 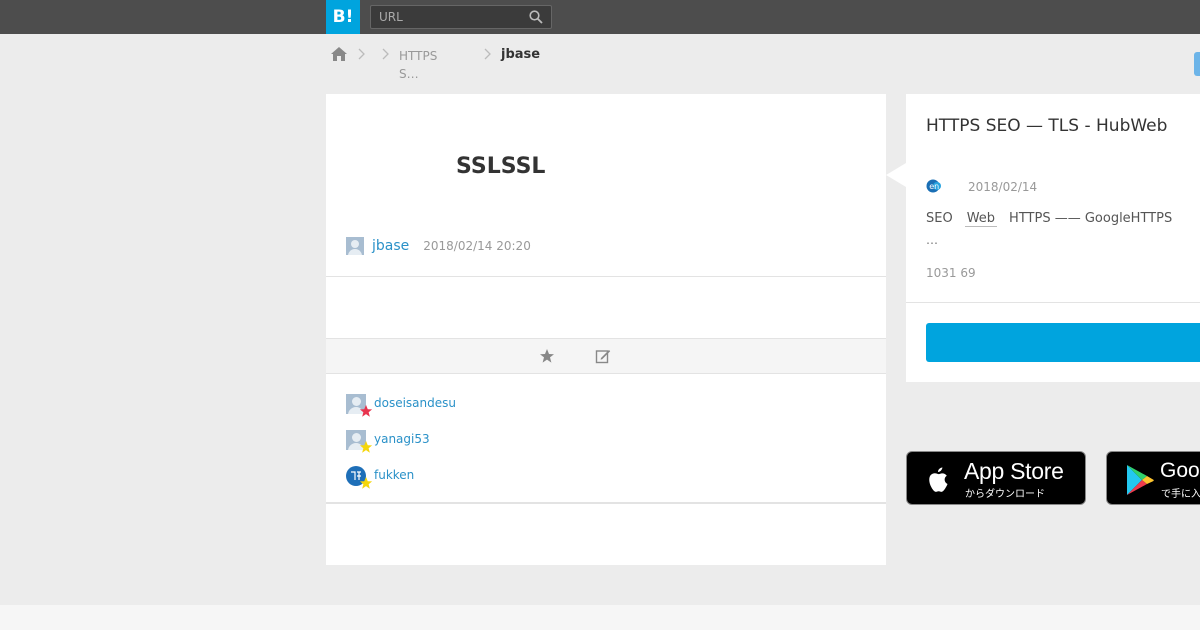 I want to click on search-box, so click(x=461, y=17).